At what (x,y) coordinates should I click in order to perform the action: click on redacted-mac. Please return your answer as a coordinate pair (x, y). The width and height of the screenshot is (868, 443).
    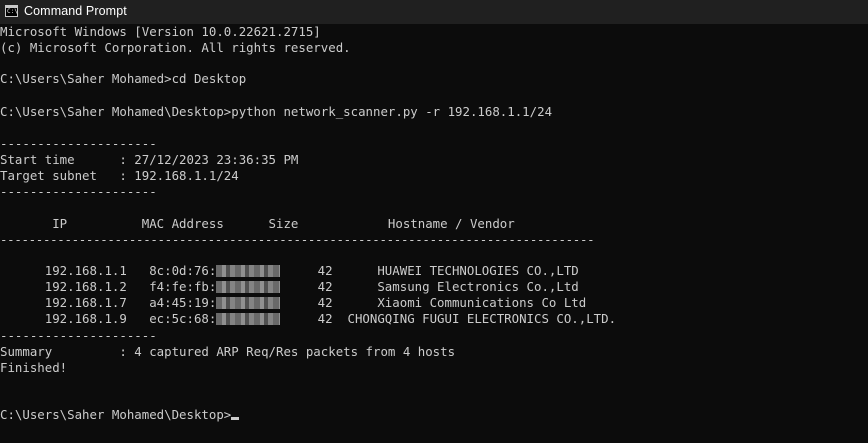
    Looking at the image, I should click on (248, 319).